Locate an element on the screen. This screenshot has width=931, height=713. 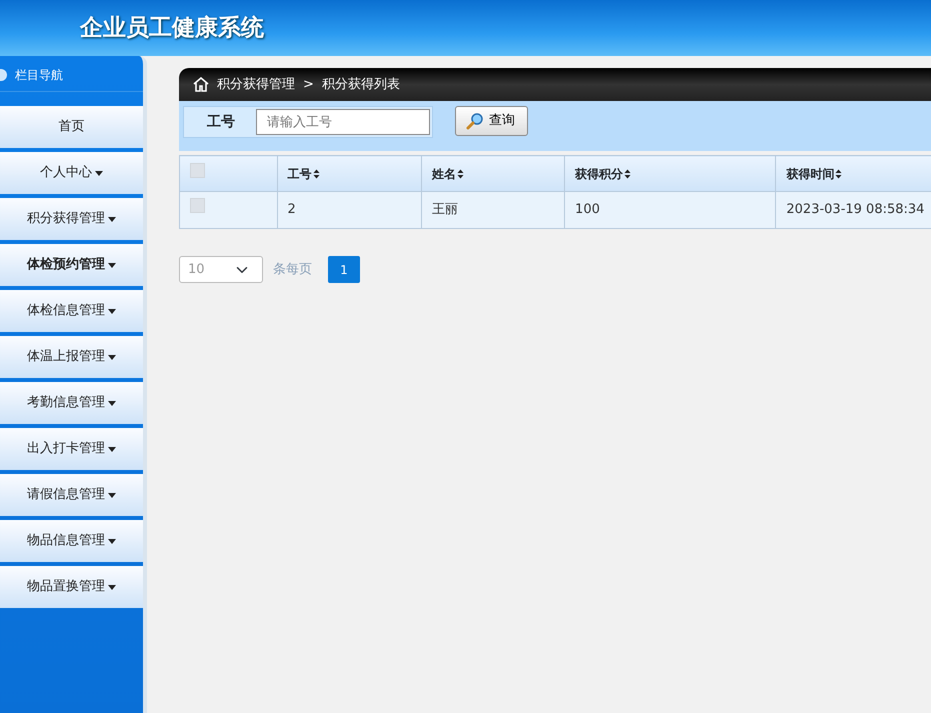
sidebar-item: 物品信息管理 is located at coordinates (71, 541).